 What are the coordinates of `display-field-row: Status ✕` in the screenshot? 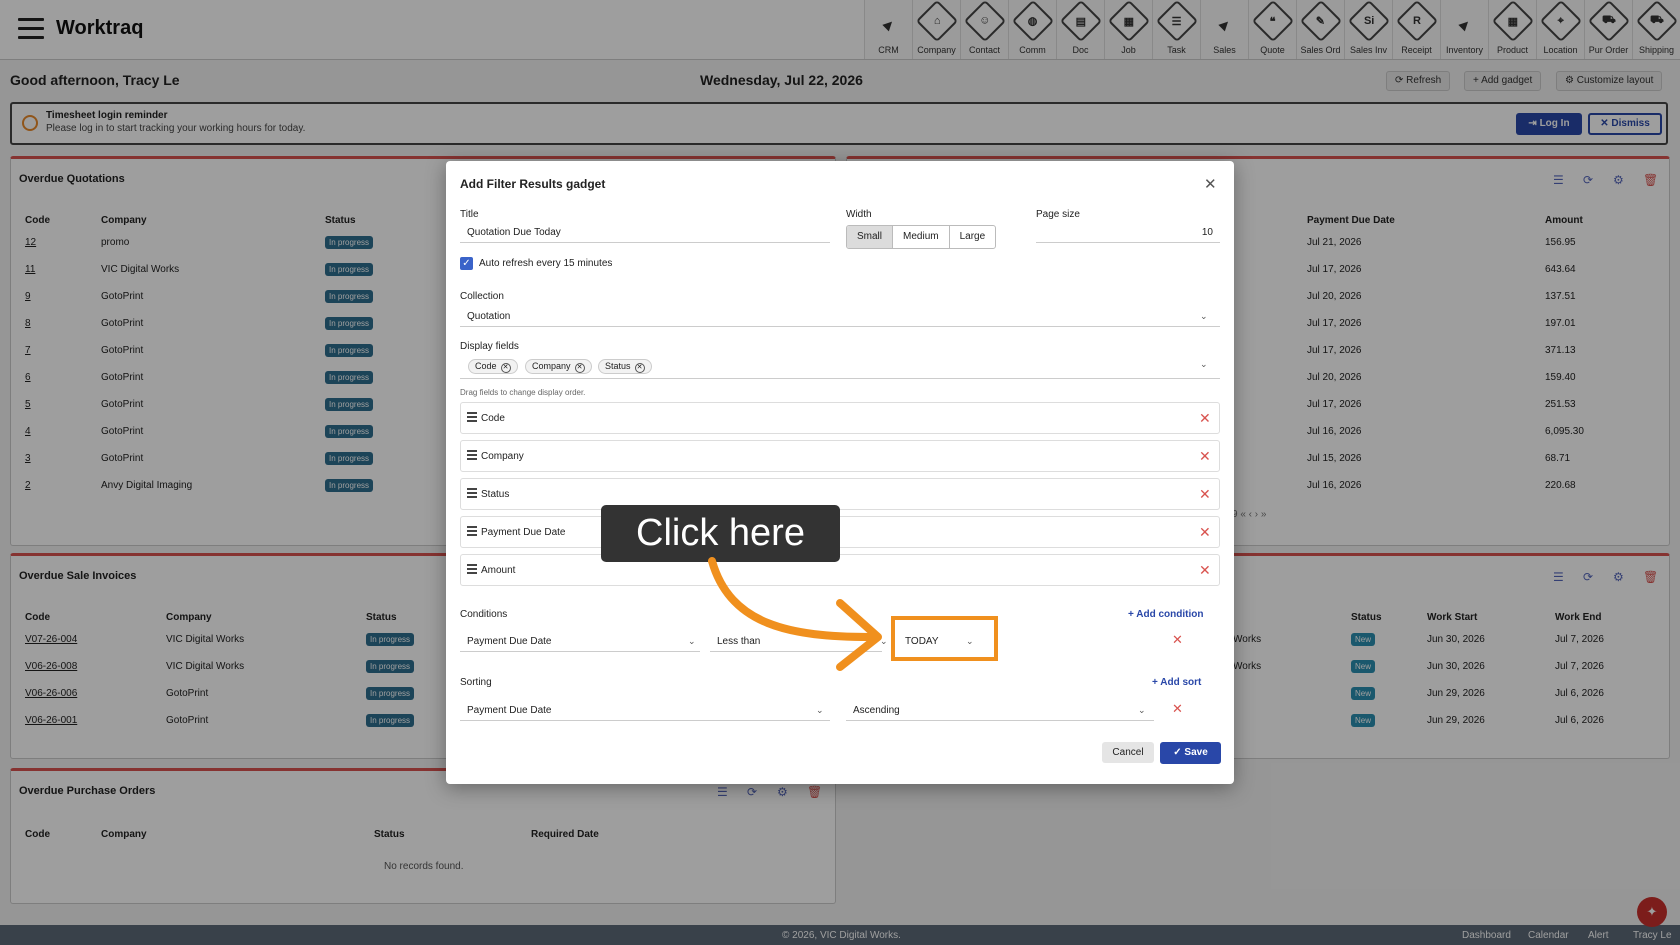 It's located at (840, 494).